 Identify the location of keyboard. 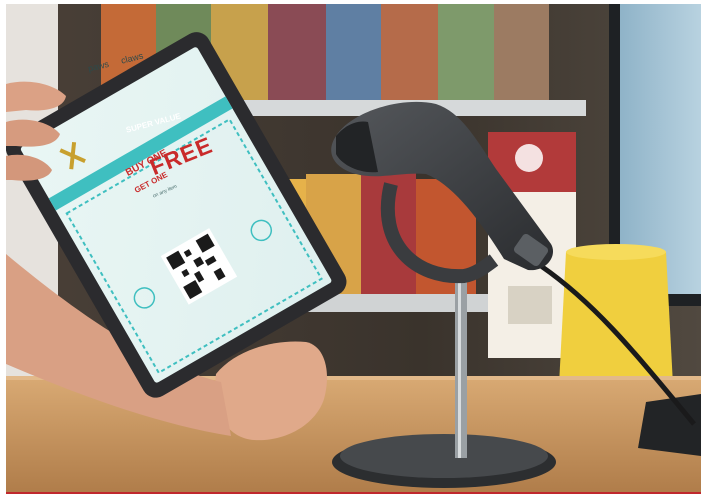
(669, 425).